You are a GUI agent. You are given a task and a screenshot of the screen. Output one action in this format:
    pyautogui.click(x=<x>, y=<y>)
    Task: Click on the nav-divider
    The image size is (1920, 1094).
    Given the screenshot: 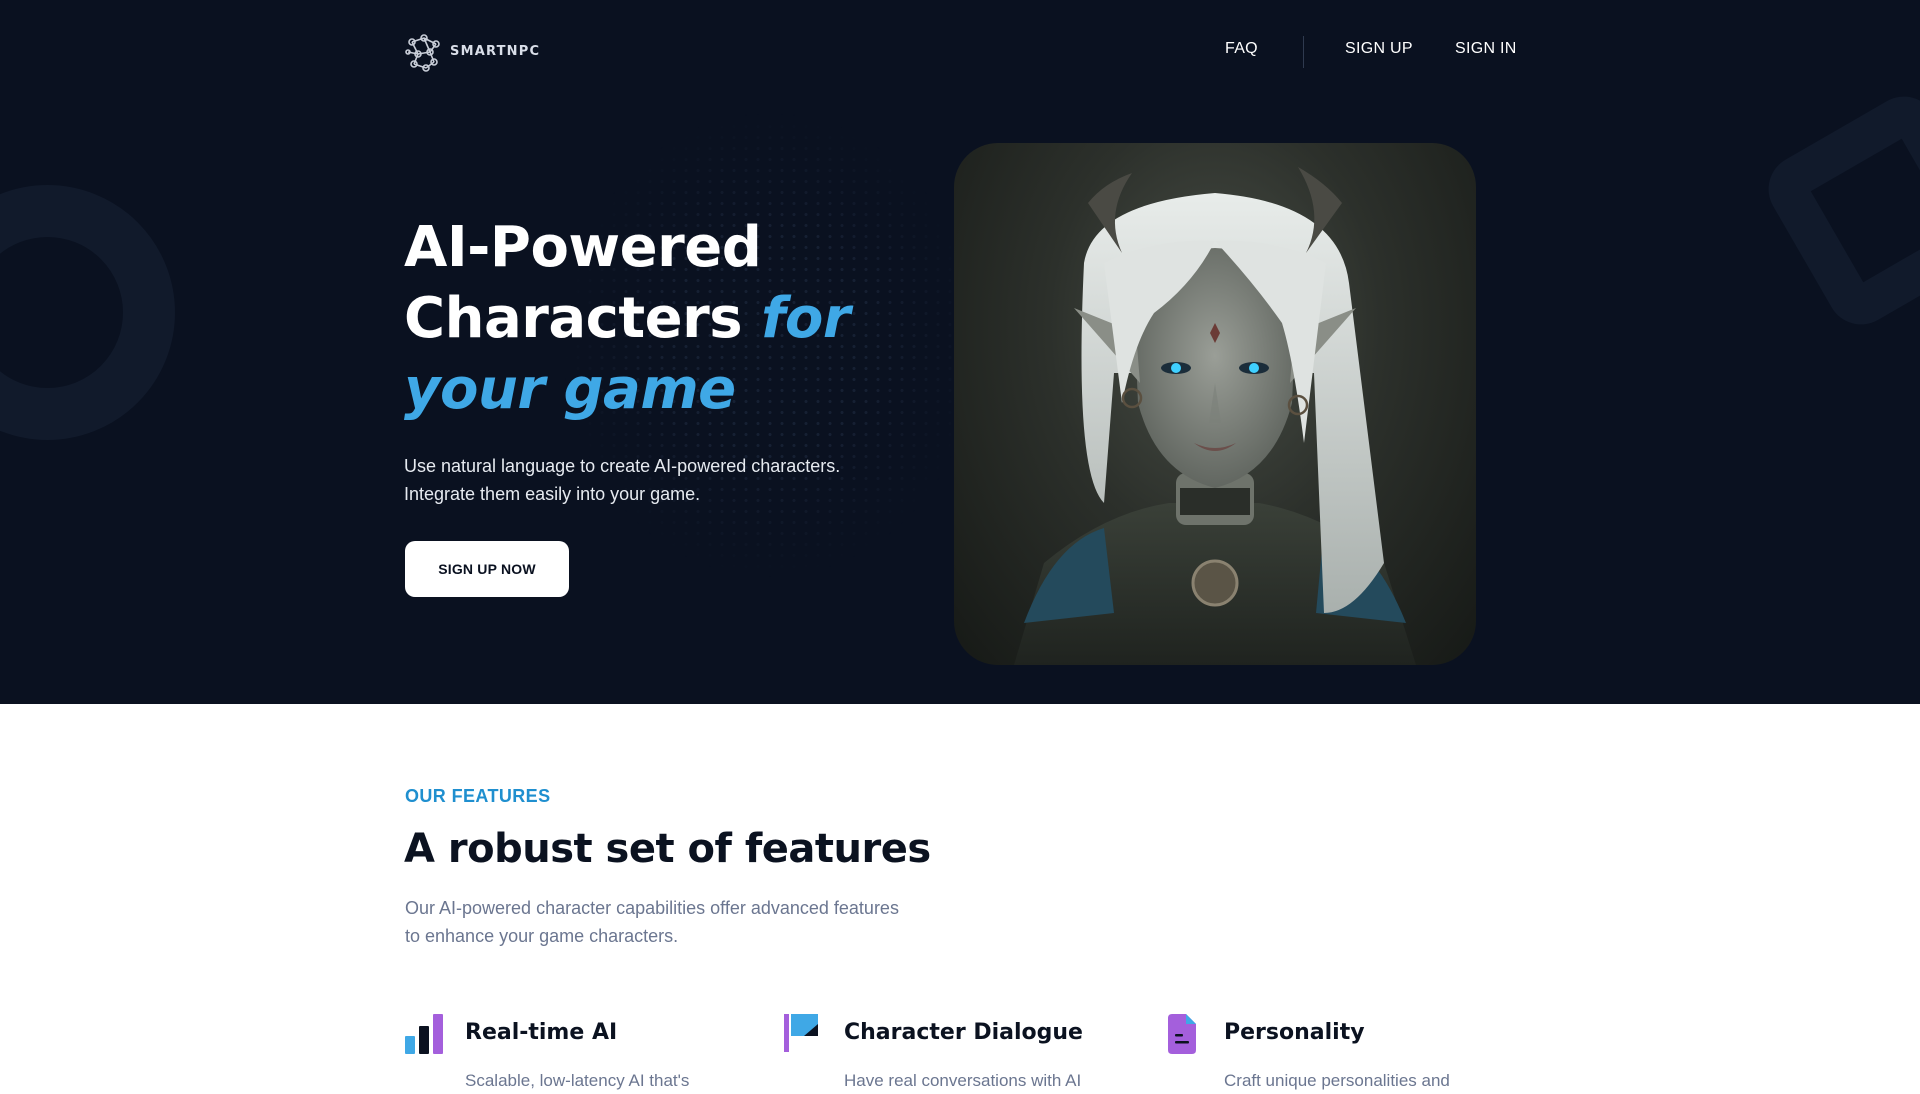 What is the action you would take?
    pyautogui.click(x=1303, y=52)
    